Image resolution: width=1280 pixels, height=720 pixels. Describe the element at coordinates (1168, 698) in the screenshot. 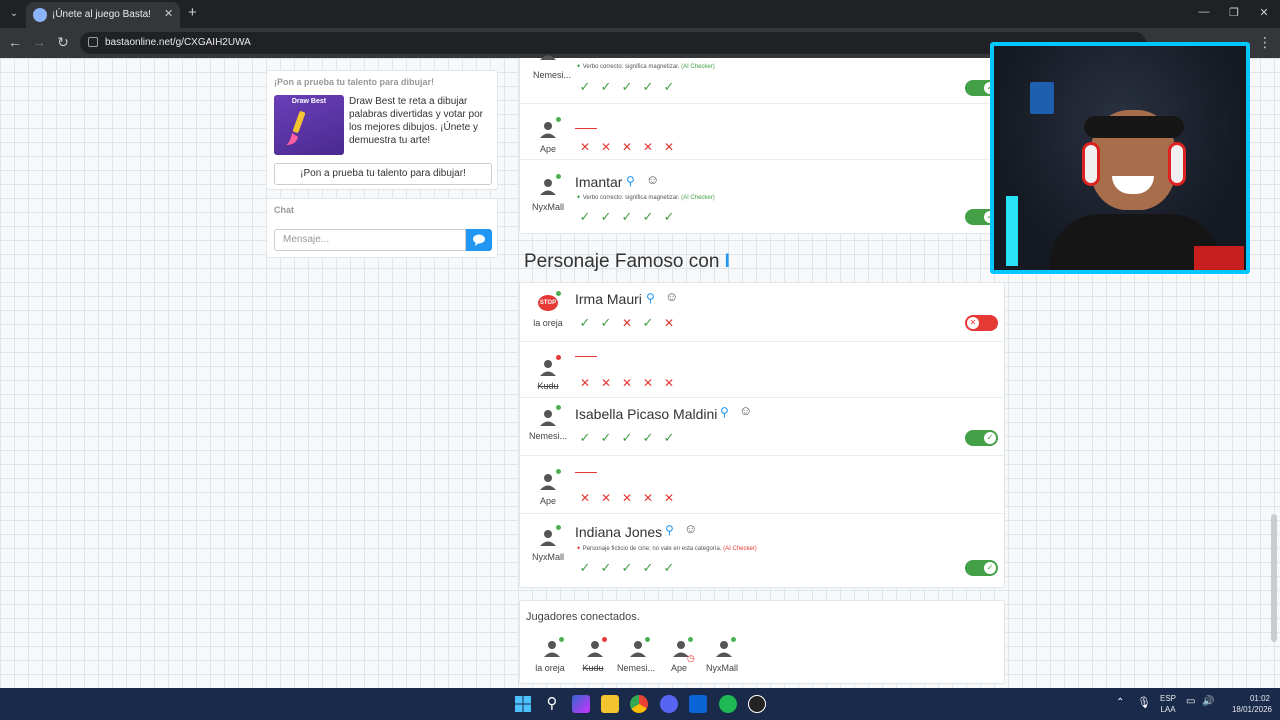

I see `language-code: ESP` at that location.